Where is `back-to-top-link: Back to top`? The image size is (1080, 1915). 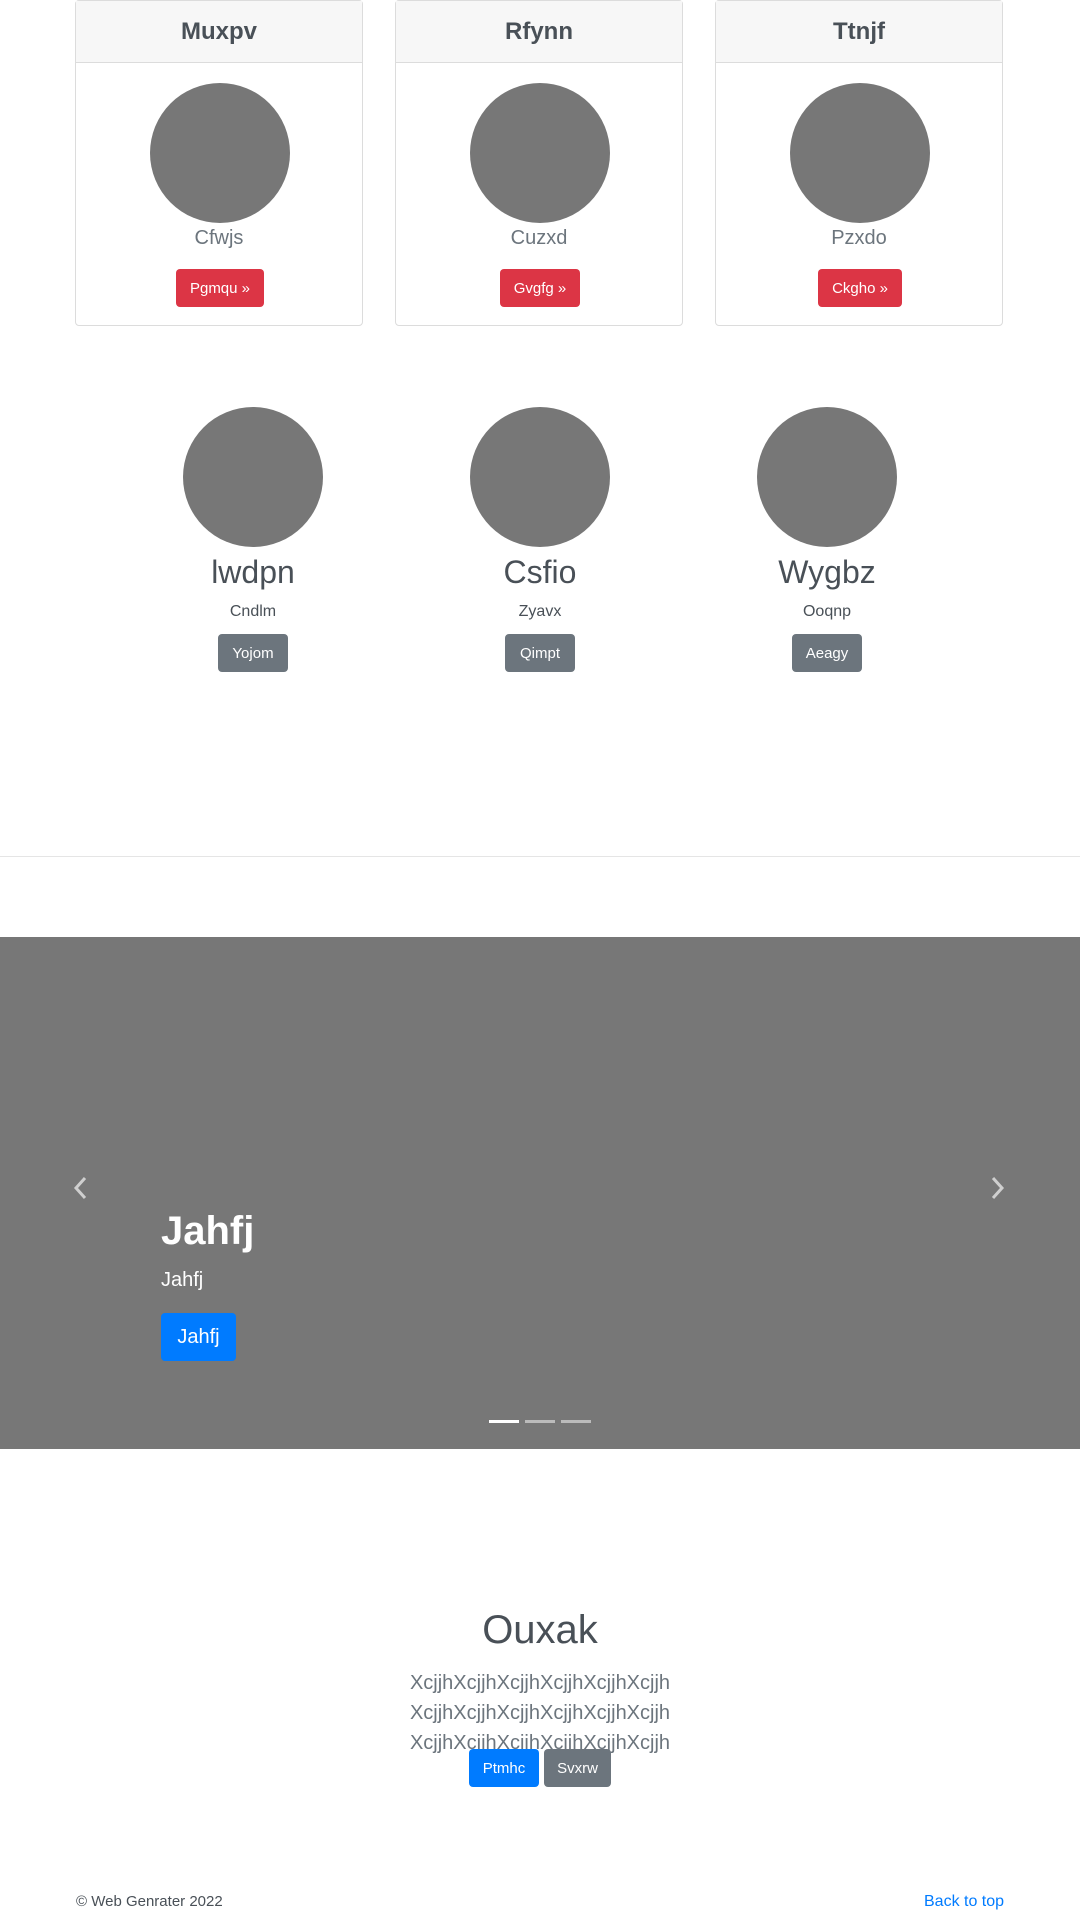
back-to-top-link: Back to top is located at coordinates (964, 1902).